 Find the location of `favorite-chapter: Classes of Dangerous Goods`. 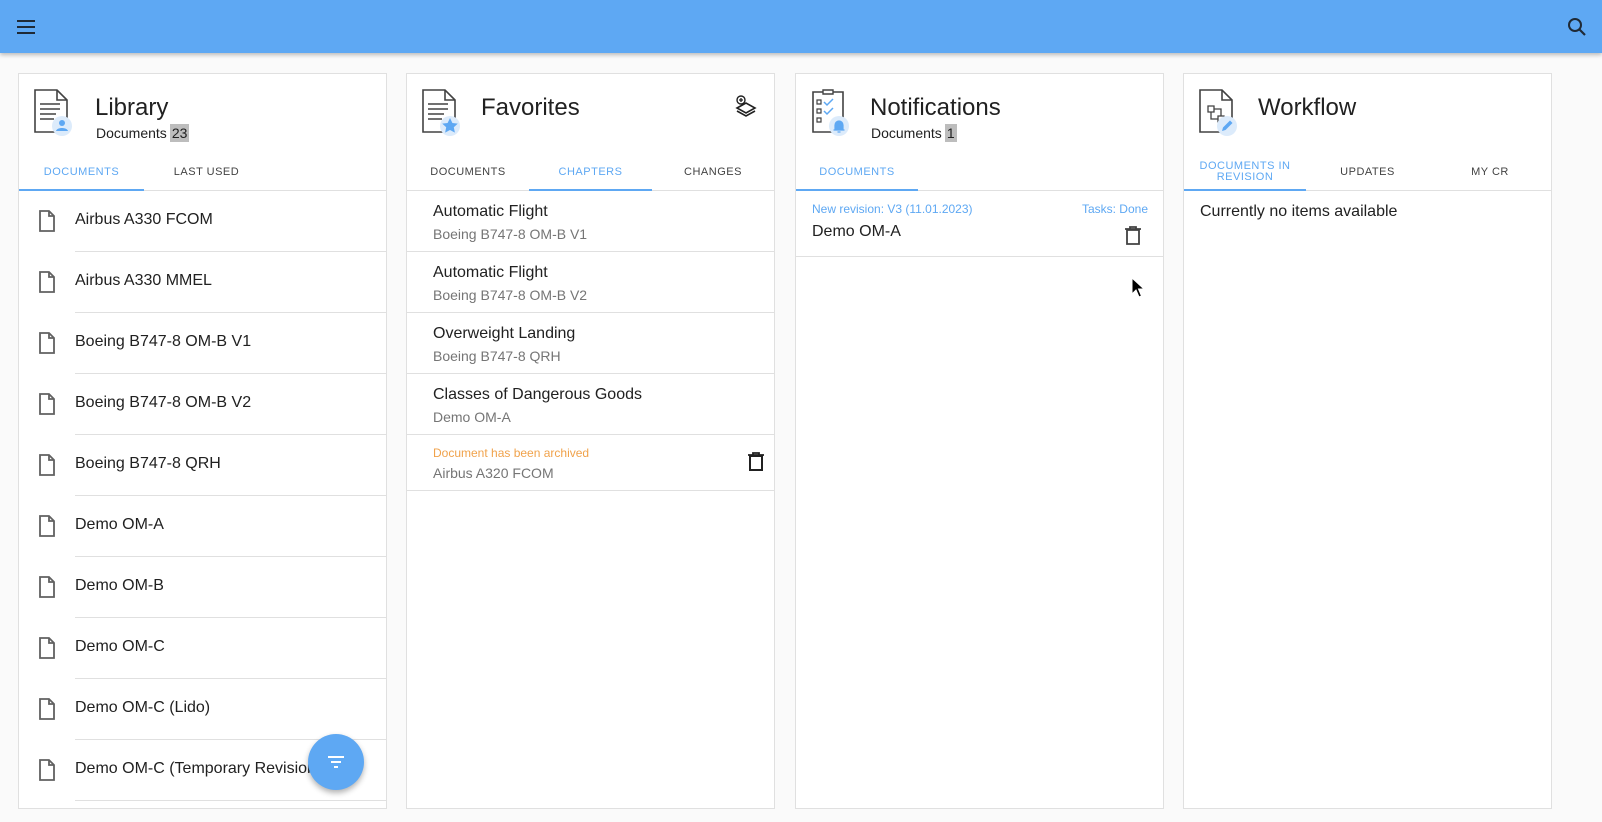

favorite-chapter: Classes of Dangerous Goods is located at coordinates (537, 394).